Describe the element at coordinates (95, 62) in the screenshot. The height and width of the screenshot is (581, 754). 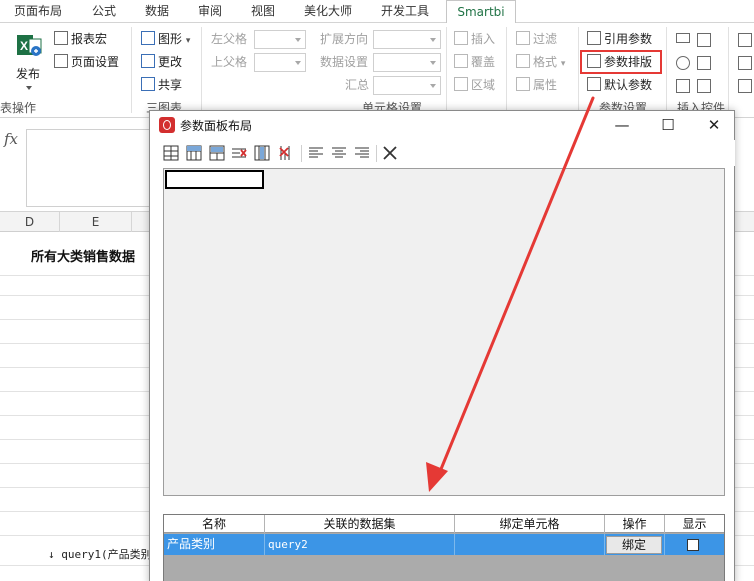
I see `page-setup-label: 页面设置` at that location.